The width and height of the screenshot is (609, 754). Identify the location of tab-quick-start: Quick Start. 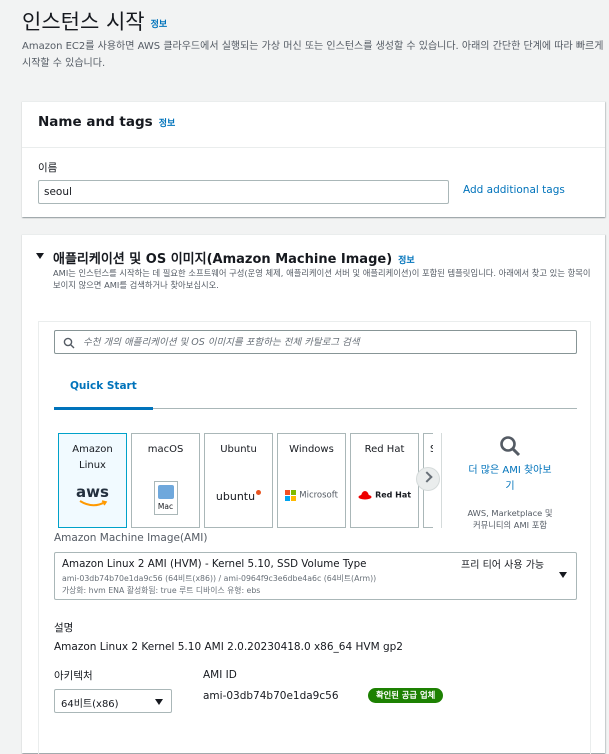
(103, 391).